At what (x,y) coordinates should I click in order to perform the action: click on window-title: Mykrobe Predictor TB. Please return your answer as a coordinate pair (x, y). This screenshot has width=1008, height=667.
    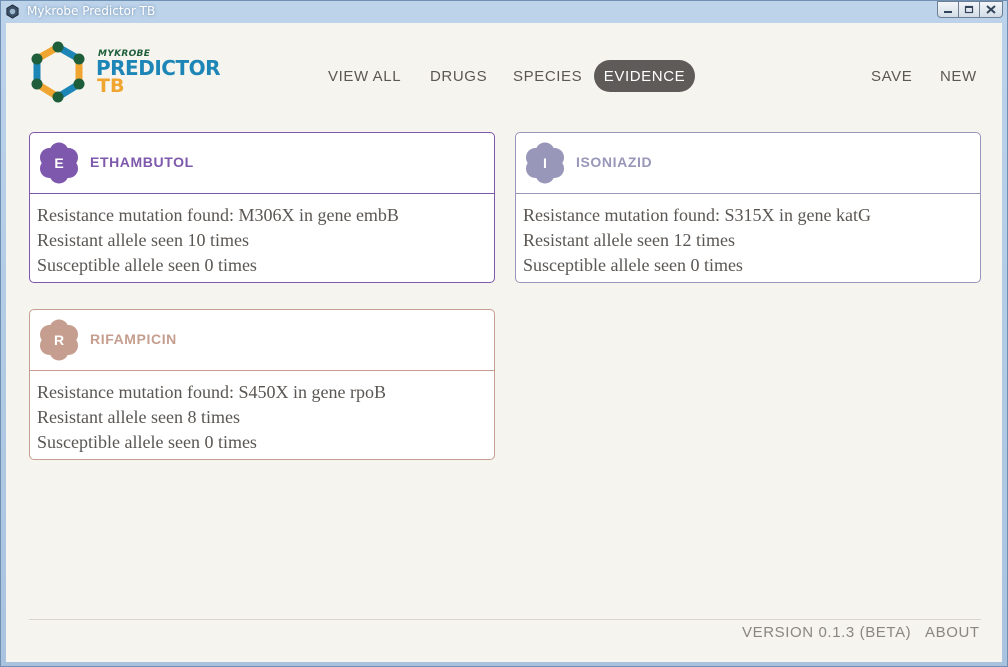
    Looking at the image, I should click on (91, 11).